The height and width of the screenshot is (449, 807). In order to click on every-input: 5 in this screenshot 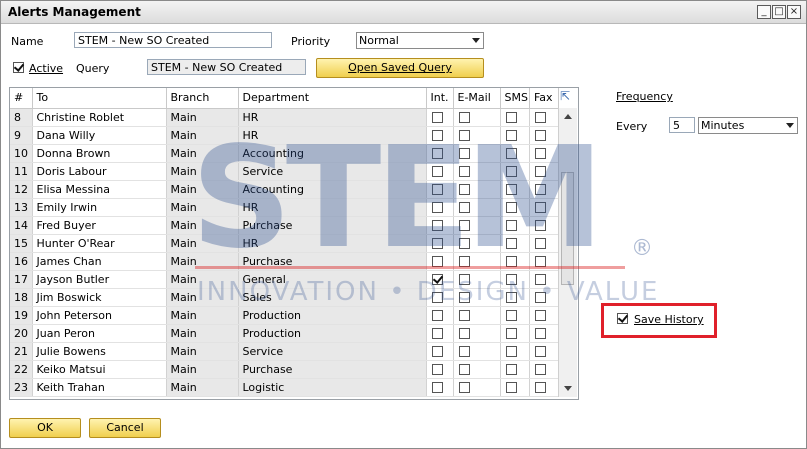, I will do `click(682, 125)`.